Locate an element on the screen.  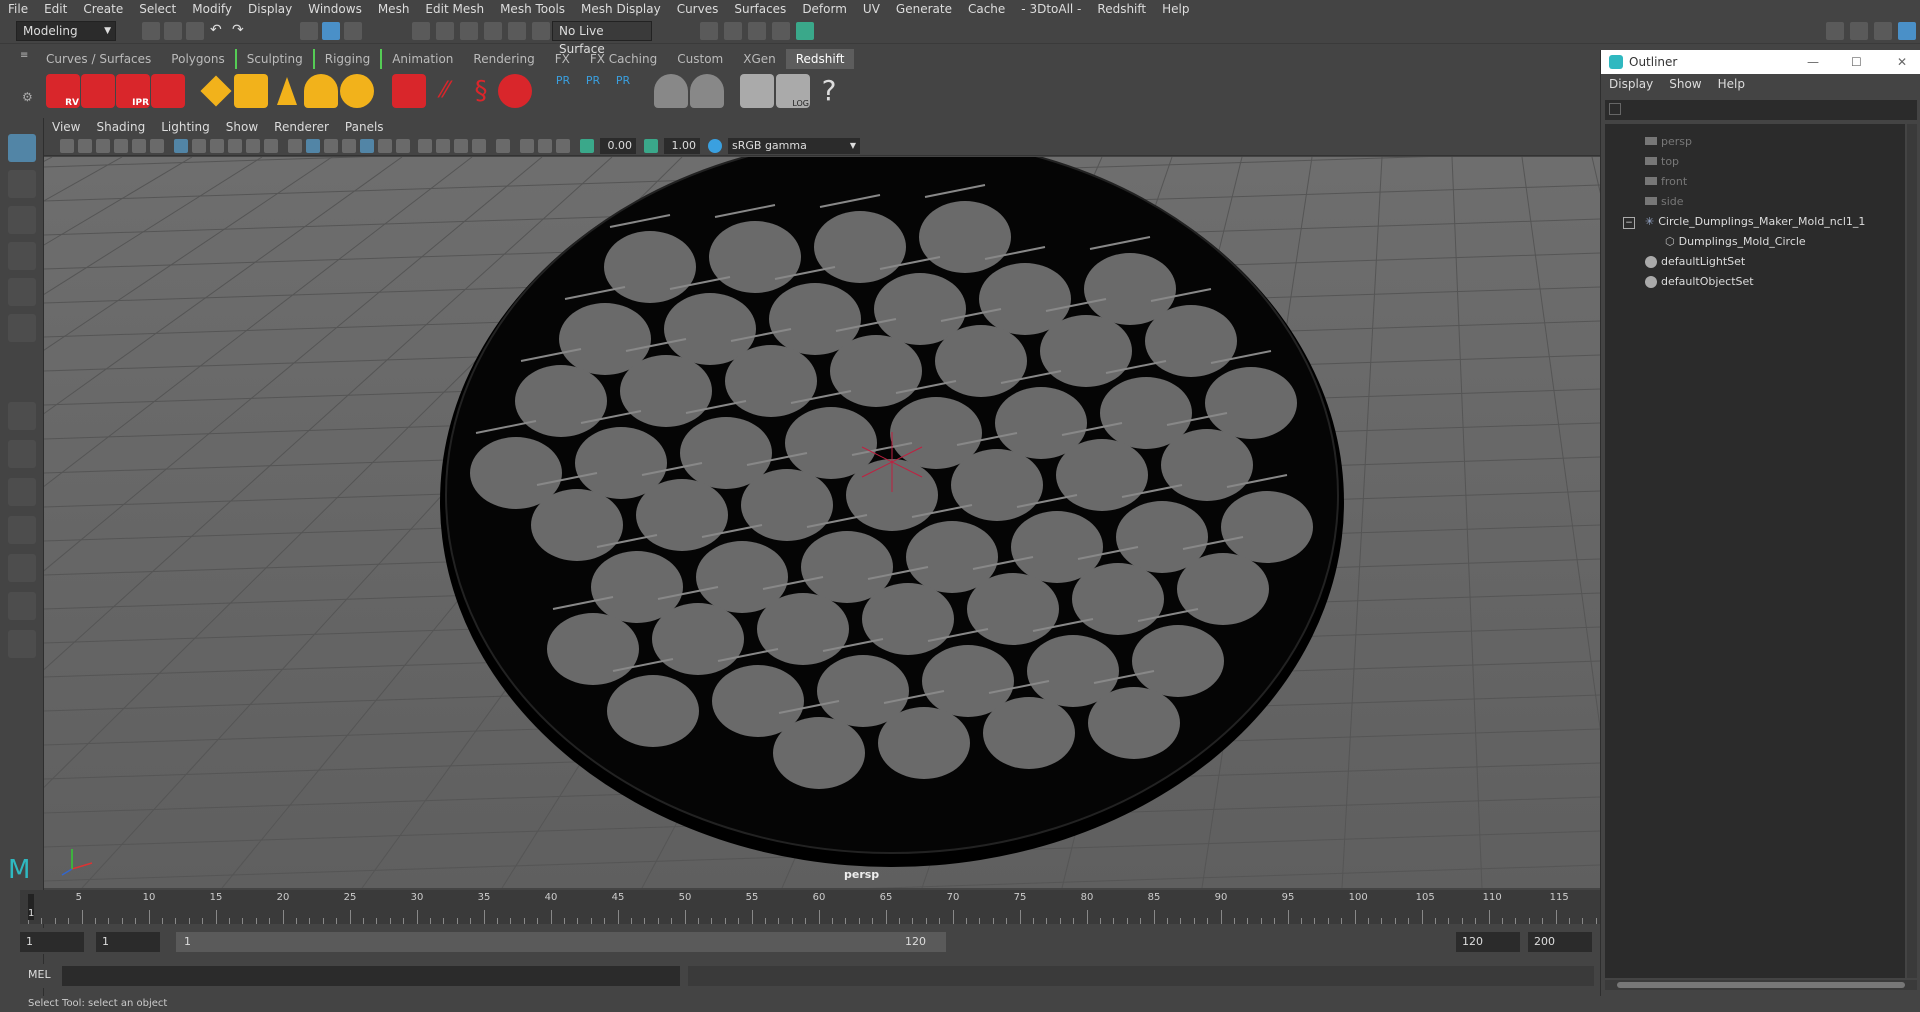
redshift-snapshot-icon is located at coordinates (98, 91).